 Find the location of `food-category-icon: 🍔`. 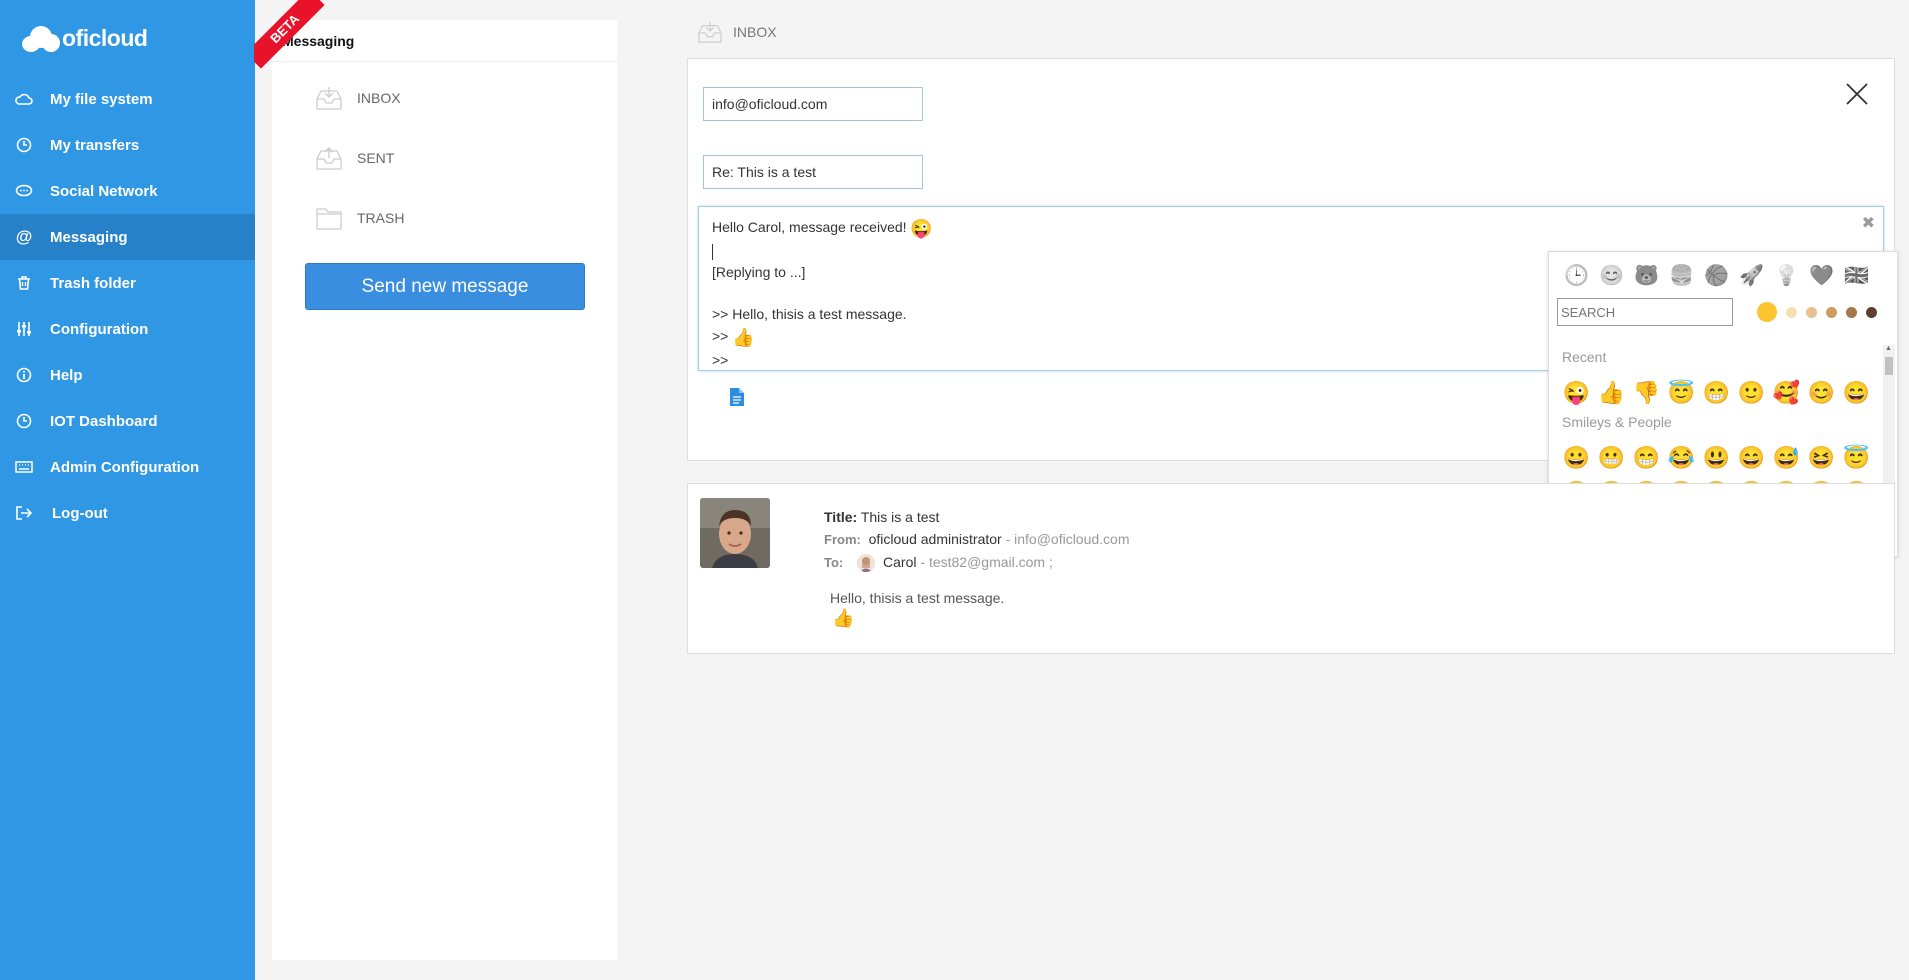

food-category-icon: 🍔 is located at coordinates (1681, 275).